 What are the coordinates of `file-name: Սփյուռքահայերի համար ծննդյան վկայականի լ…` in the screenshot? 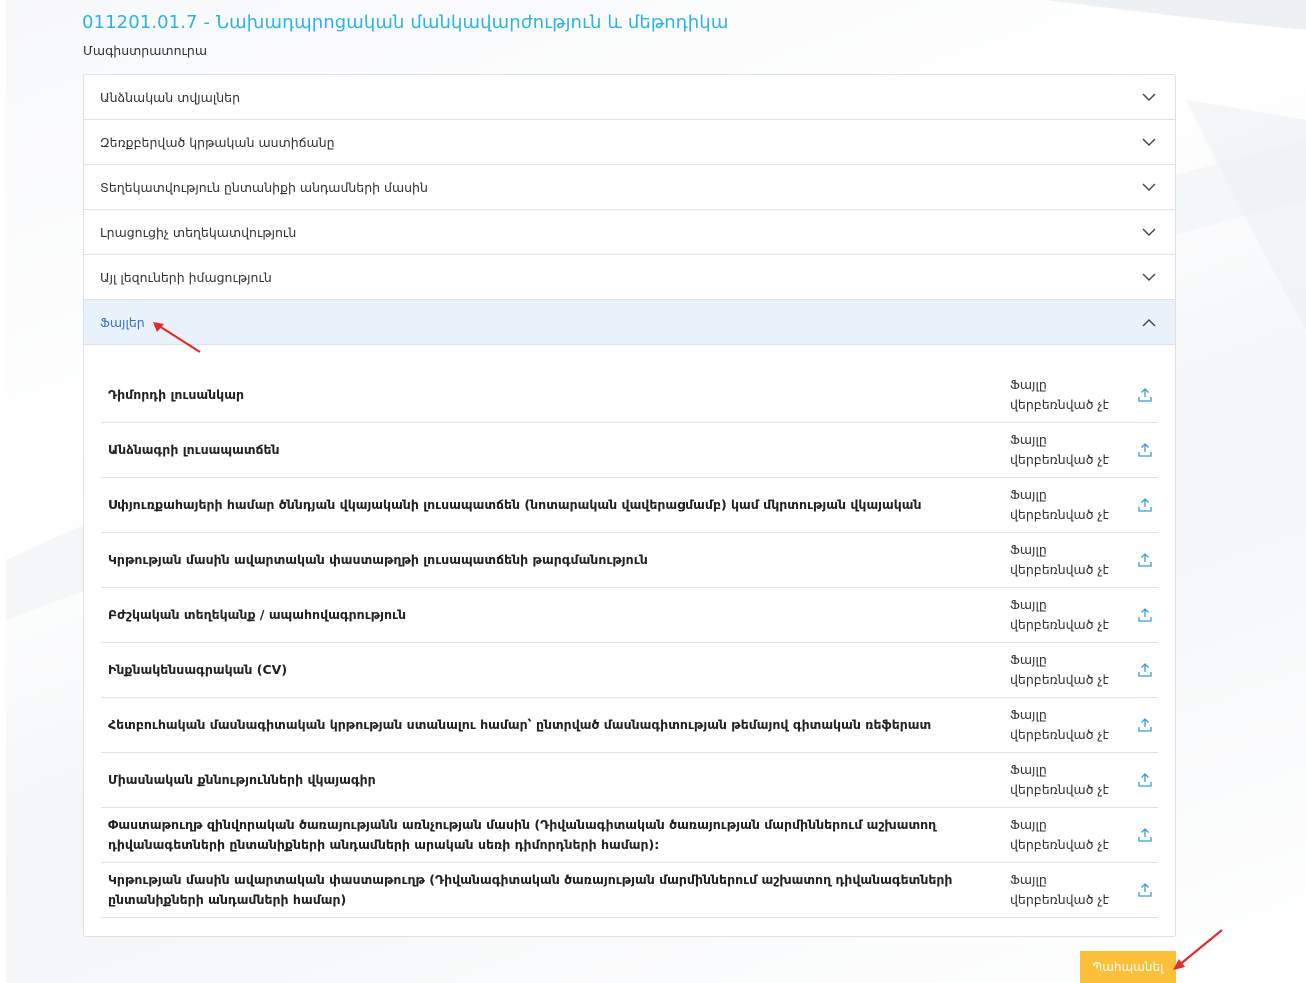 It's located at (515, 504).